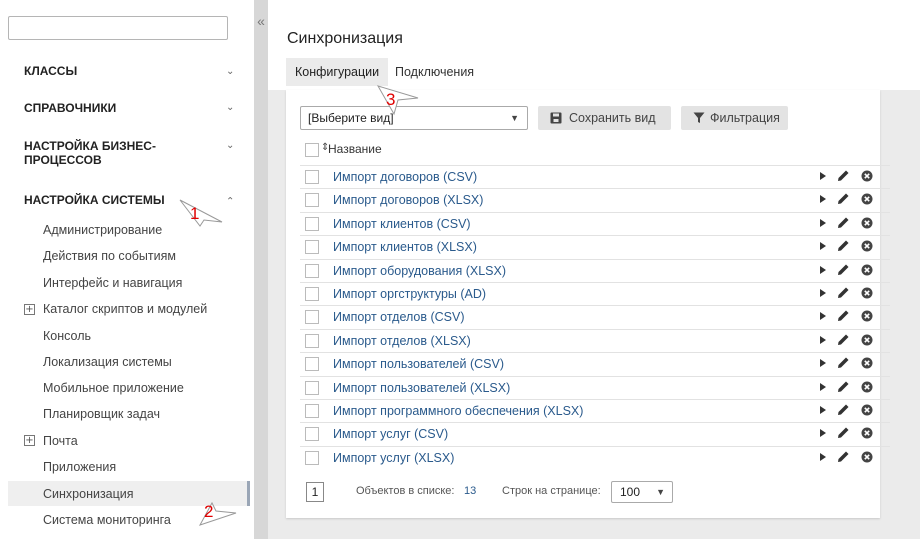  I want to click on sidebar-section-business-processes: НАСТРОЙКА БИЗНЕС-ПРОЦЕССОВ, so click(94, 153).